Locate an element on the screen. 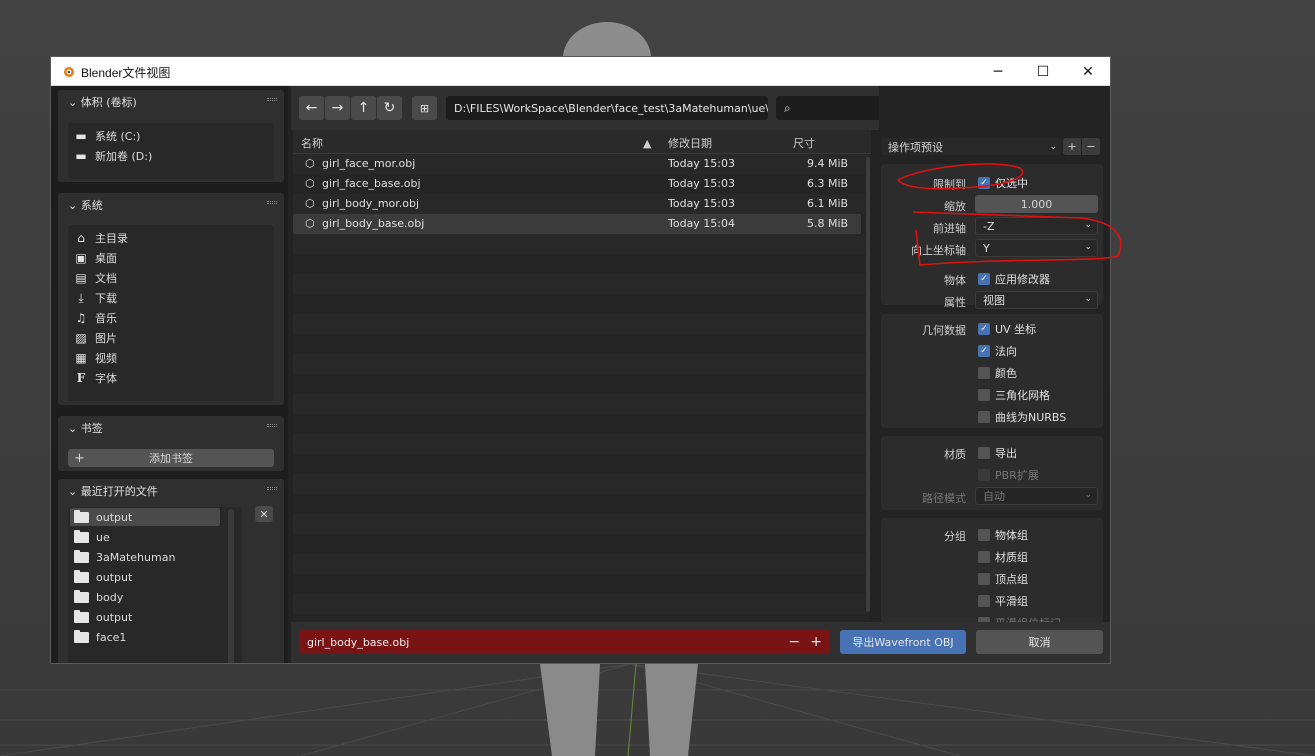  search-icon: ⌕ is located at coordinates (787, 107).